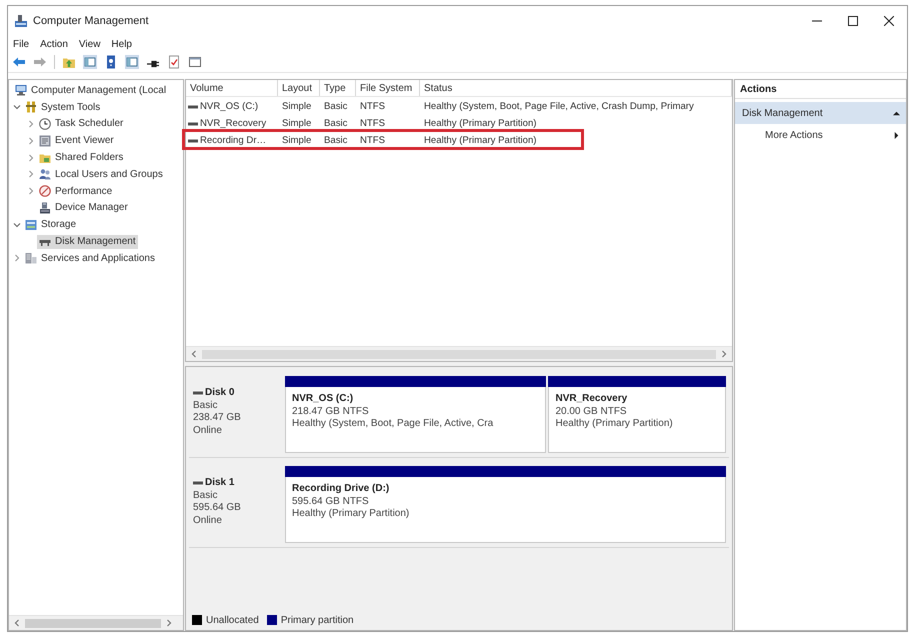 The height and width of the screenshot is (637, 912). What do you see at coordinates (62, 107) in the screenshot?
I see `tree-item: System Tools` at bounding box center [62, 107].